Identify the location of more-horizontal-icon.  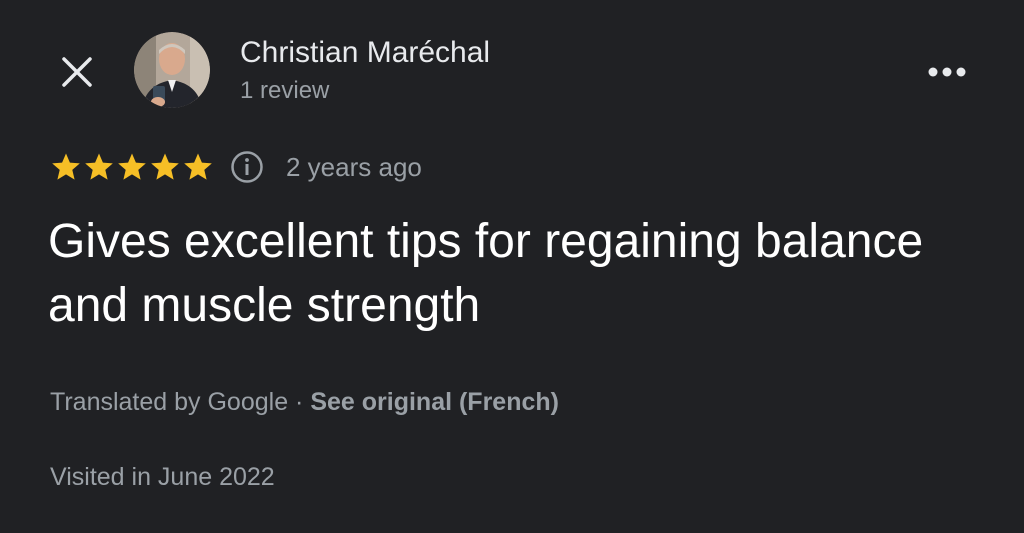
(947, 72).